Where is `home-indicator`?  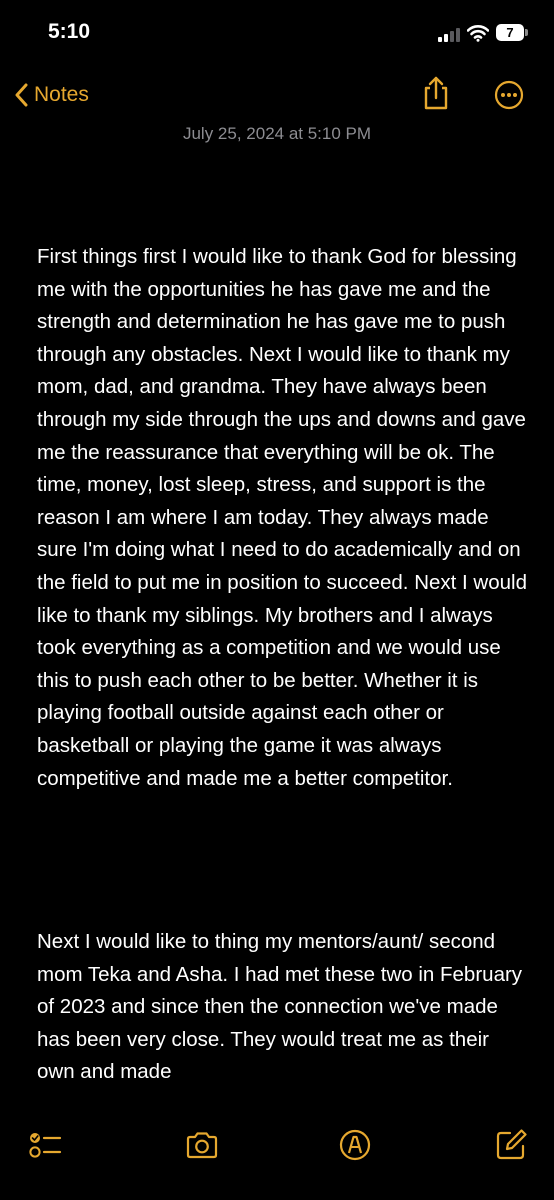
home-indicator is located at coordinates (277, 1198).